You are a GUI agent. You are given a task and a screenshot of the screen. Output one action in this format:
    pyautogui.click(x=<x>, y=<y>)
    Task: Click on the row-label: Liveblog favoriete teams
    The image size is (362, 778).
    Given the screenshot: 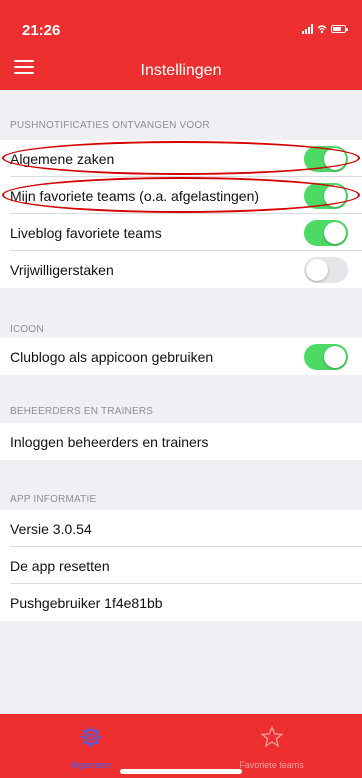 What is the action you would take?
    pyautogui.click(x=86, y=232)
    